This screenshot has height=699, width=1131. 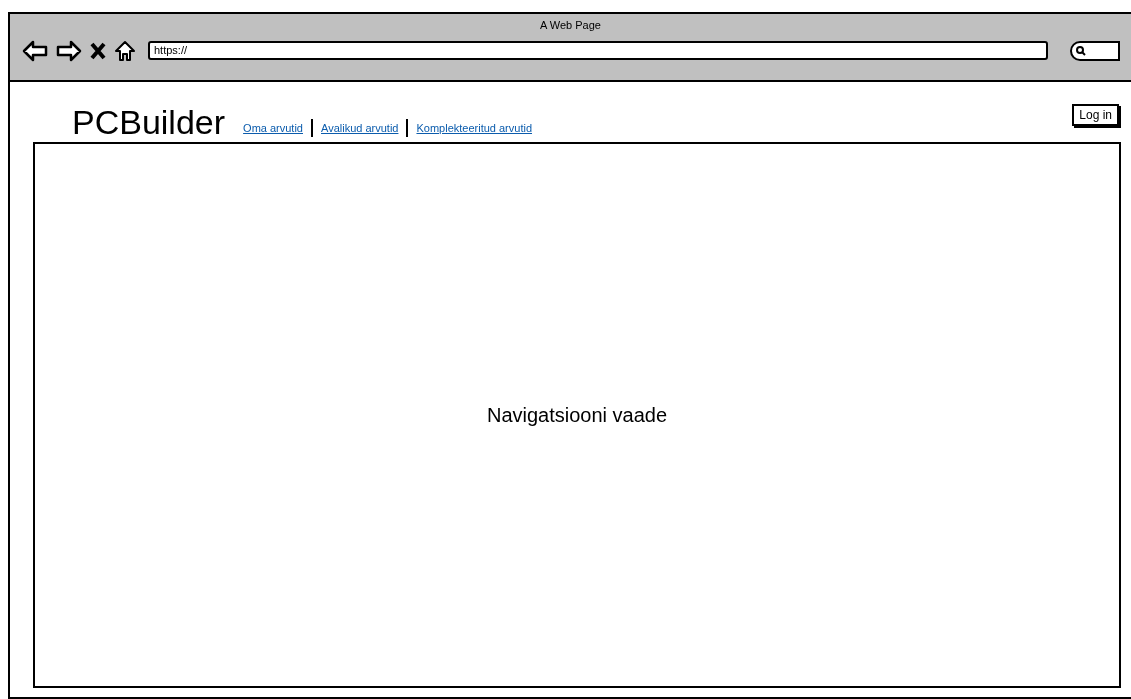 What do you see at coordinates (69, 50) in the screenshot?
I see `forward-icon` at bounding box center [69, 50].